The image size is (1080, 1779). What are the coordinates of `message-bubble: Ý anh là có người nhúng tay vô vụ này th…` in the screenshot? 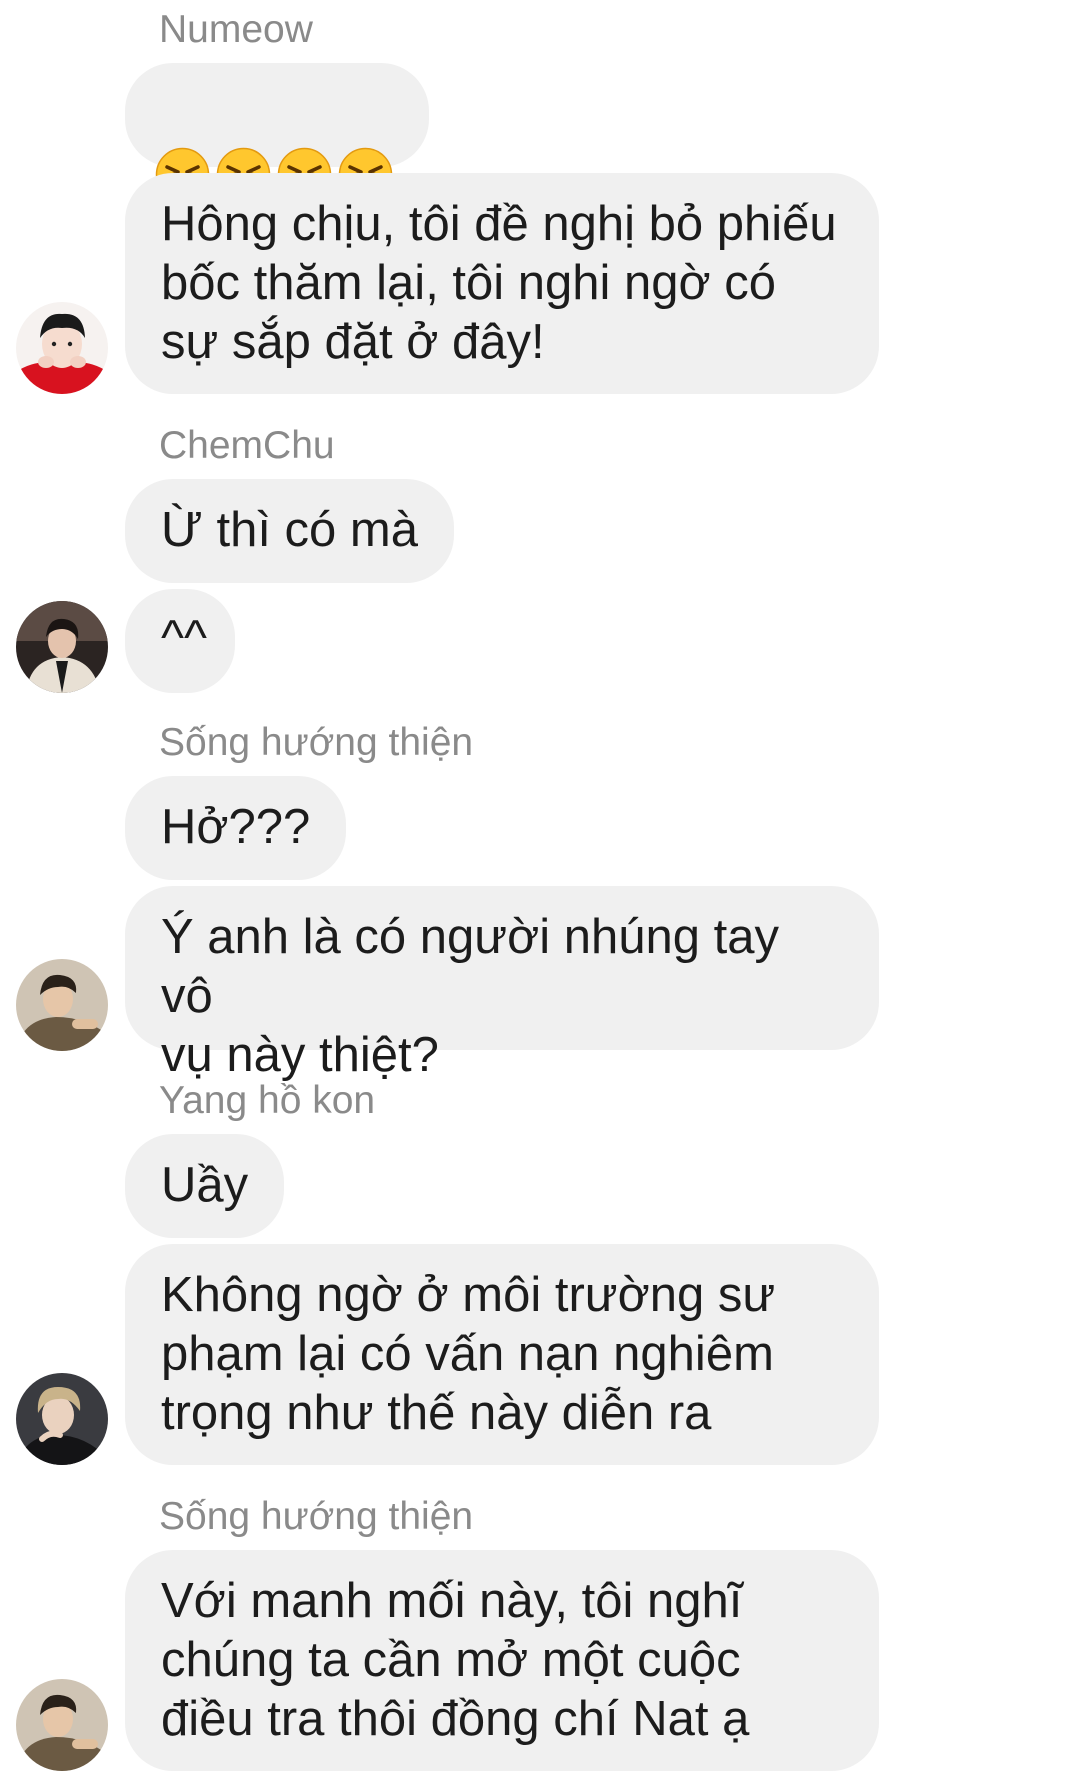 It's located at (502, 984).